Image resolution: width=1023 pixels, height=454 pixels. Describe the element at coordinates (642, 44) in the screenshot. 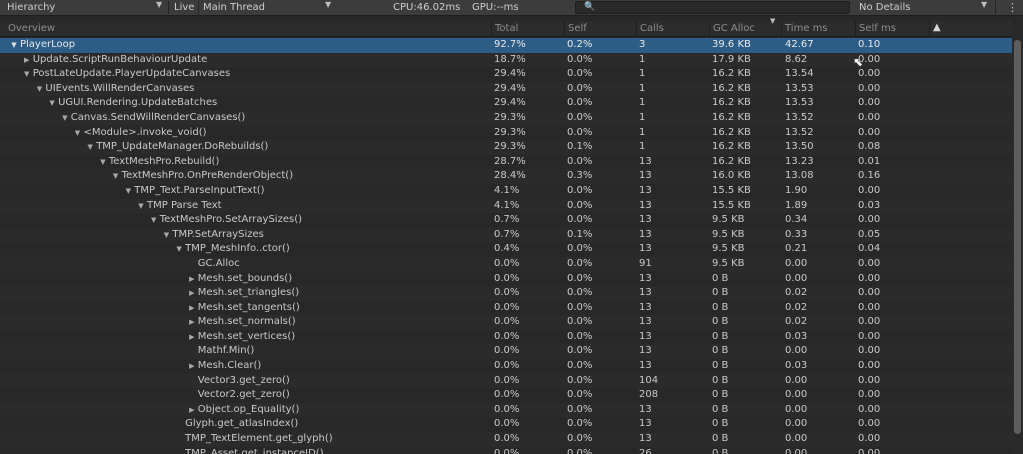

I see `calls-cell: 3` at that location.